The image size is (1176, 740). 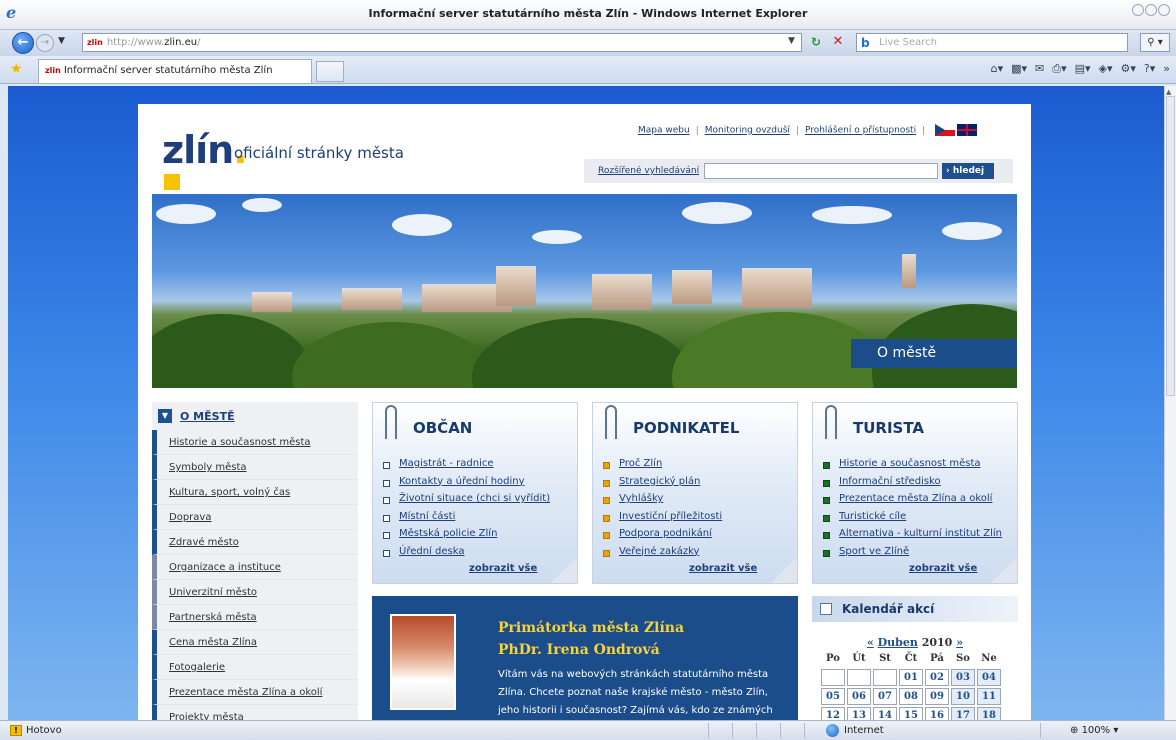 What do you see at coordinates (442, 42) in the screenshot?
I see `url-input: zlin http://www.zlin.eu/` at bounding box center [442, 42].